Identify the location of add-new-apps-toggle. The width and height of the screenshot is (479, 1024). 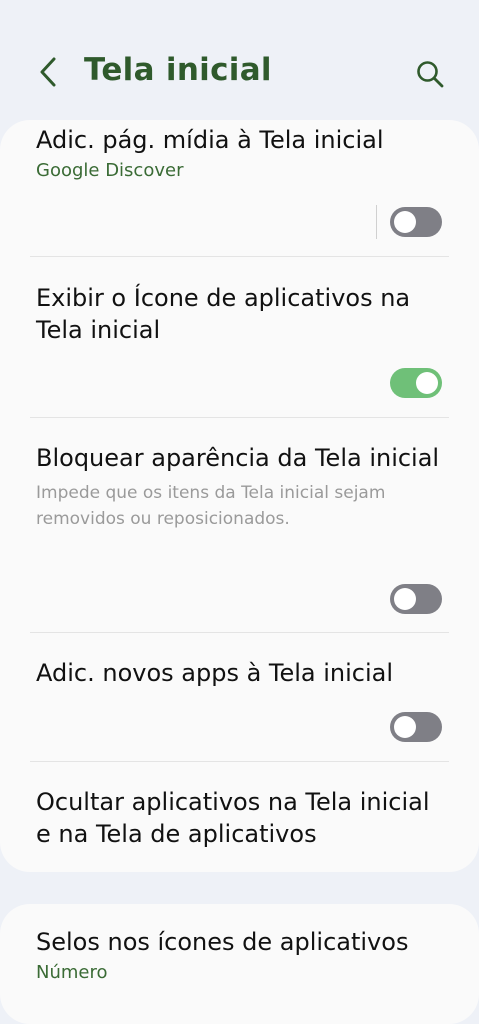
(416, 727).